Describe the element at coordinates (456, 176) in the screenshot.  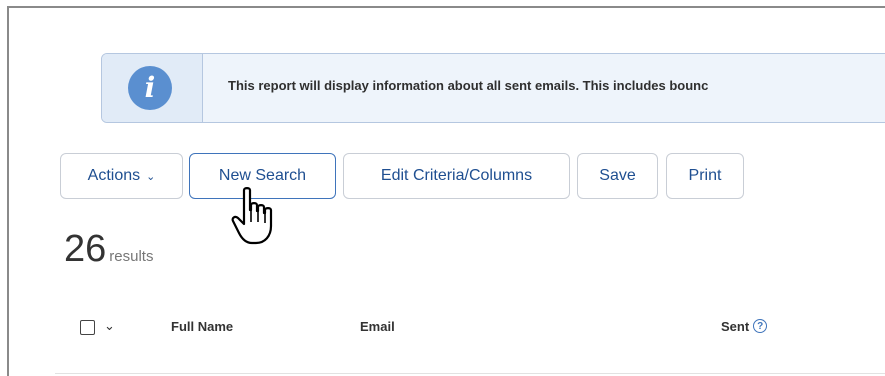
I see `edit-criteria-columns-button: Edit Criteria/Columns` at that location.